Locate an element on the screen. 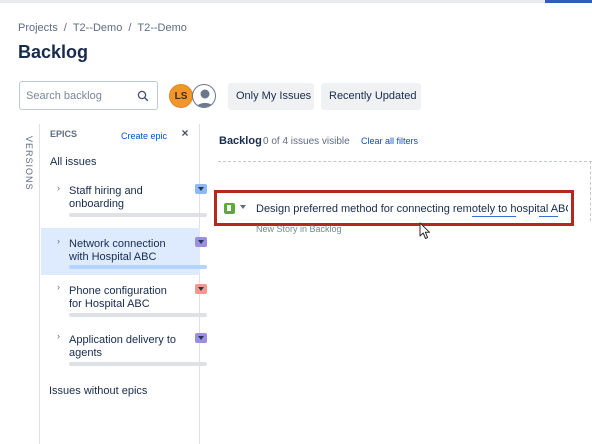 Image resolution: width=592 pixels, height=444 pixels. epic-item-phone-configuration: › Phone configuration for Hospital ABC is located at coordinates (124, 300).